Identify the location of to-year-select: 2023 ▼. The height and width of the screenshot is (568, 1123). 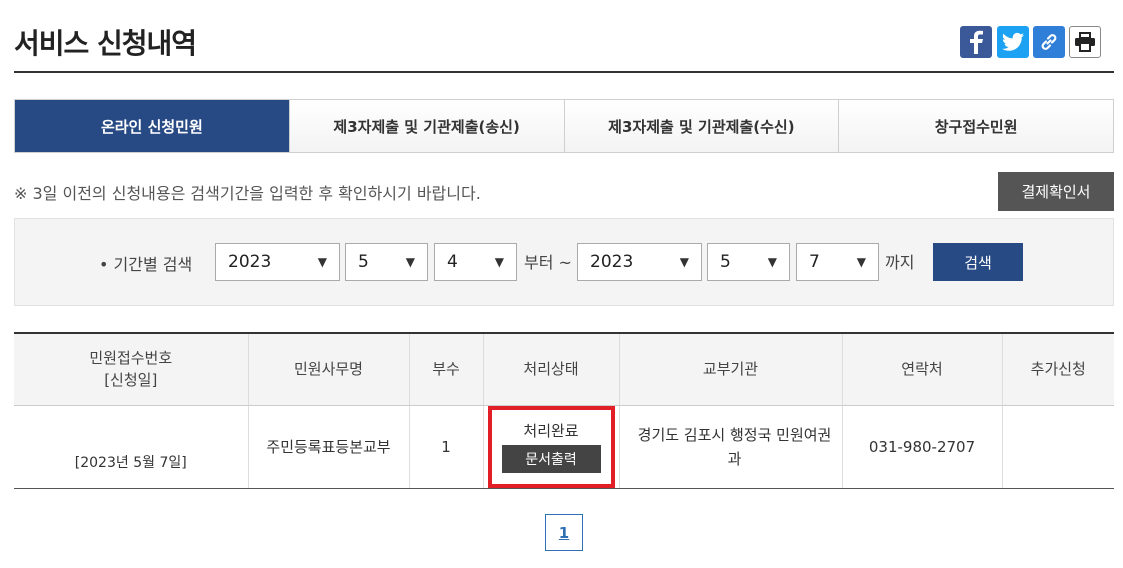
(639, 262).